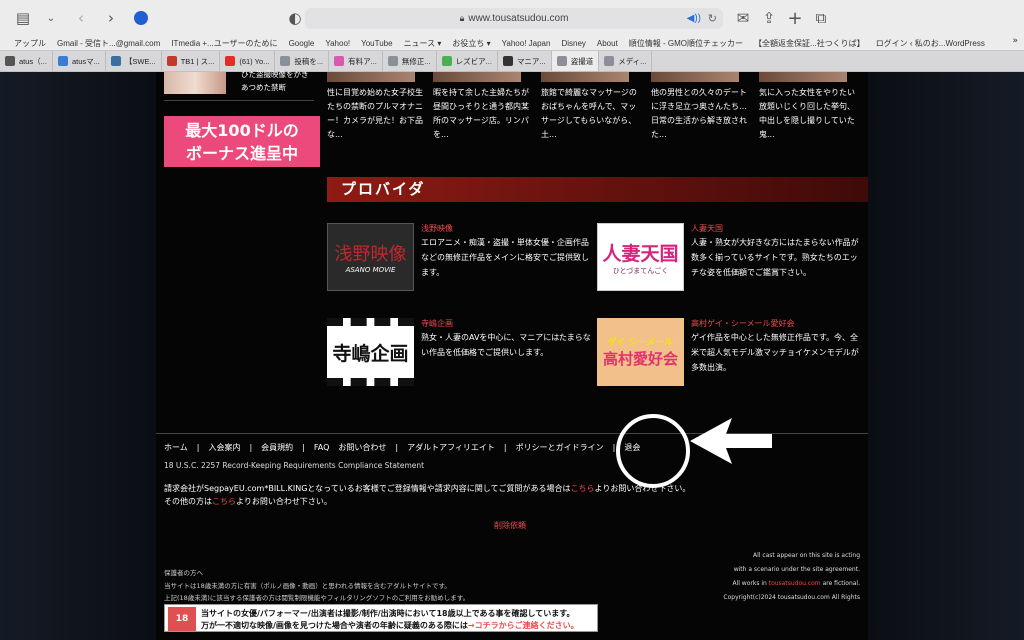  Describe the element at coordinates (224, 43) in the screenshot. I see `bookmark-item: ITmedia +...ユーザーのために` at that location.